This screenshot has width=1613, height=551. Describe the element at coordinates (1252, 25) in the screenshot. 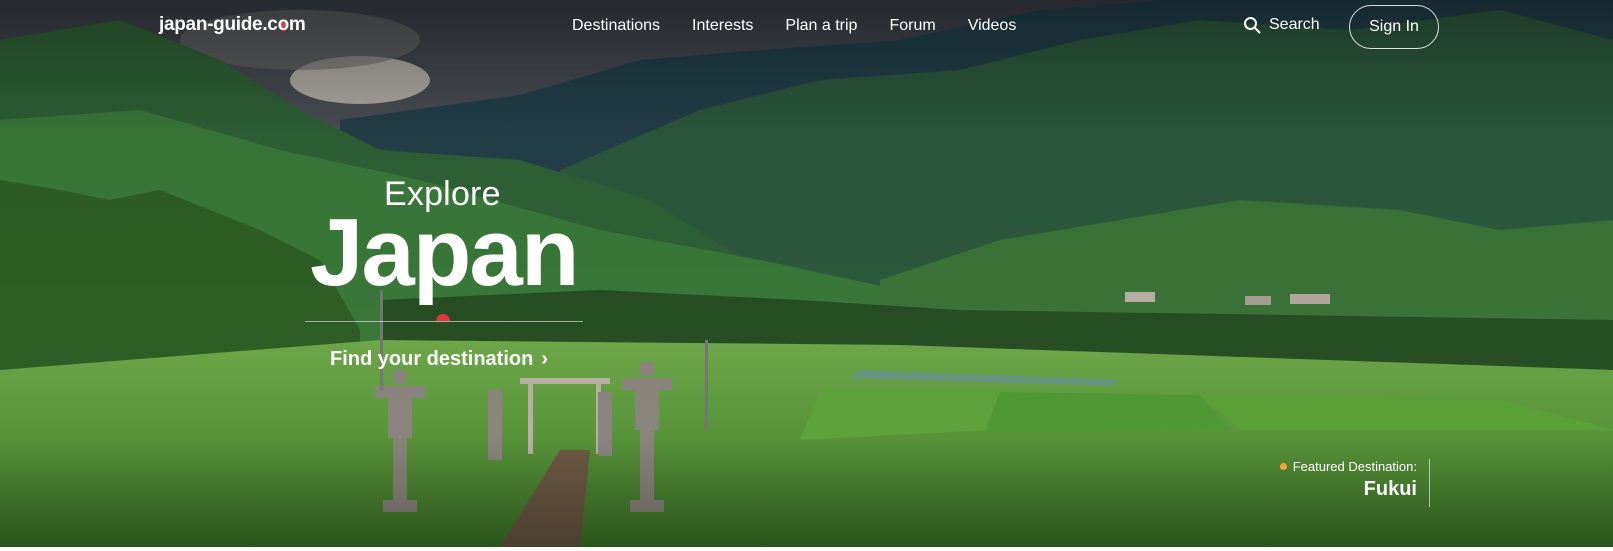

I see `search-icon` at that location.